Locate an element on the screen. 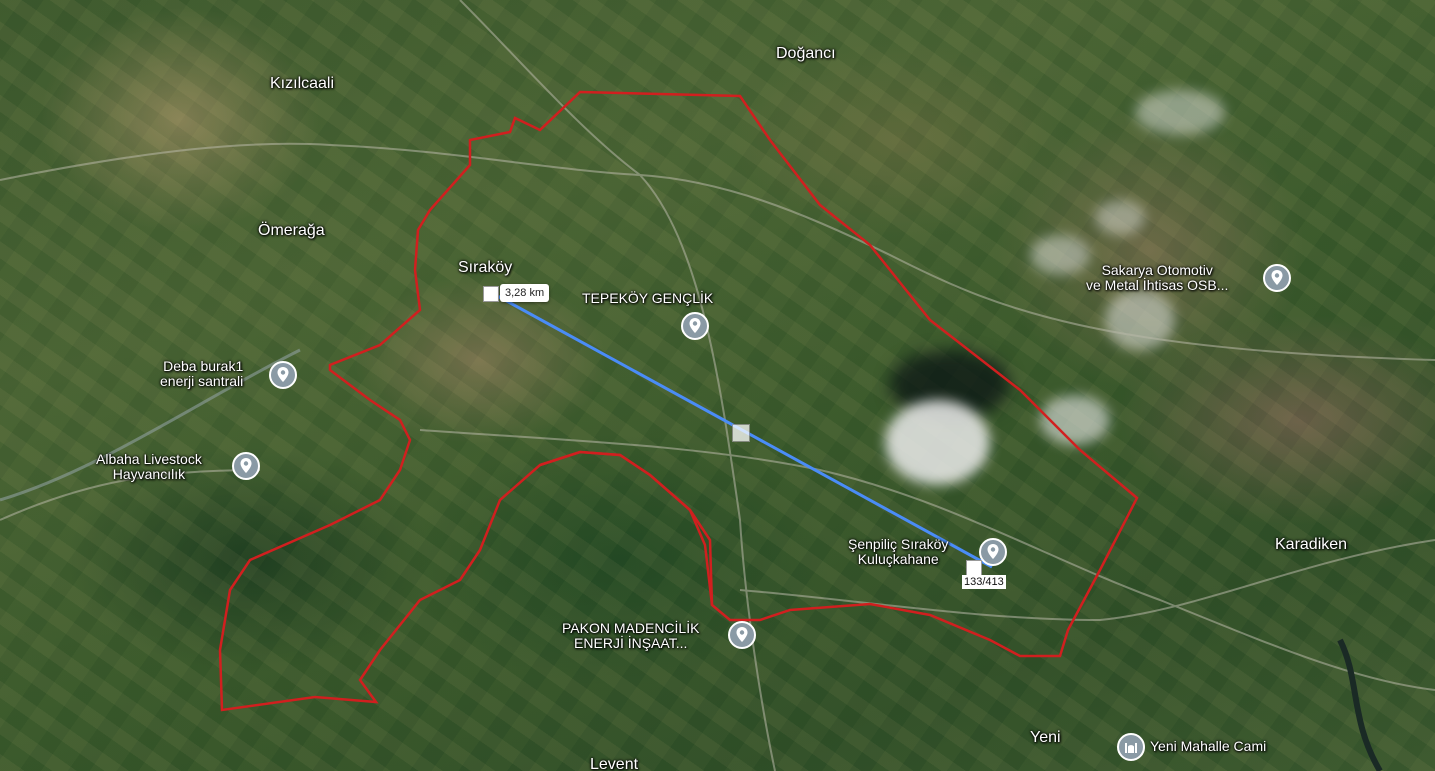 This screenshot has height=771, width=1435. poi-name: Yeni Mahalle Cami is located at coordinates (1208, 746).